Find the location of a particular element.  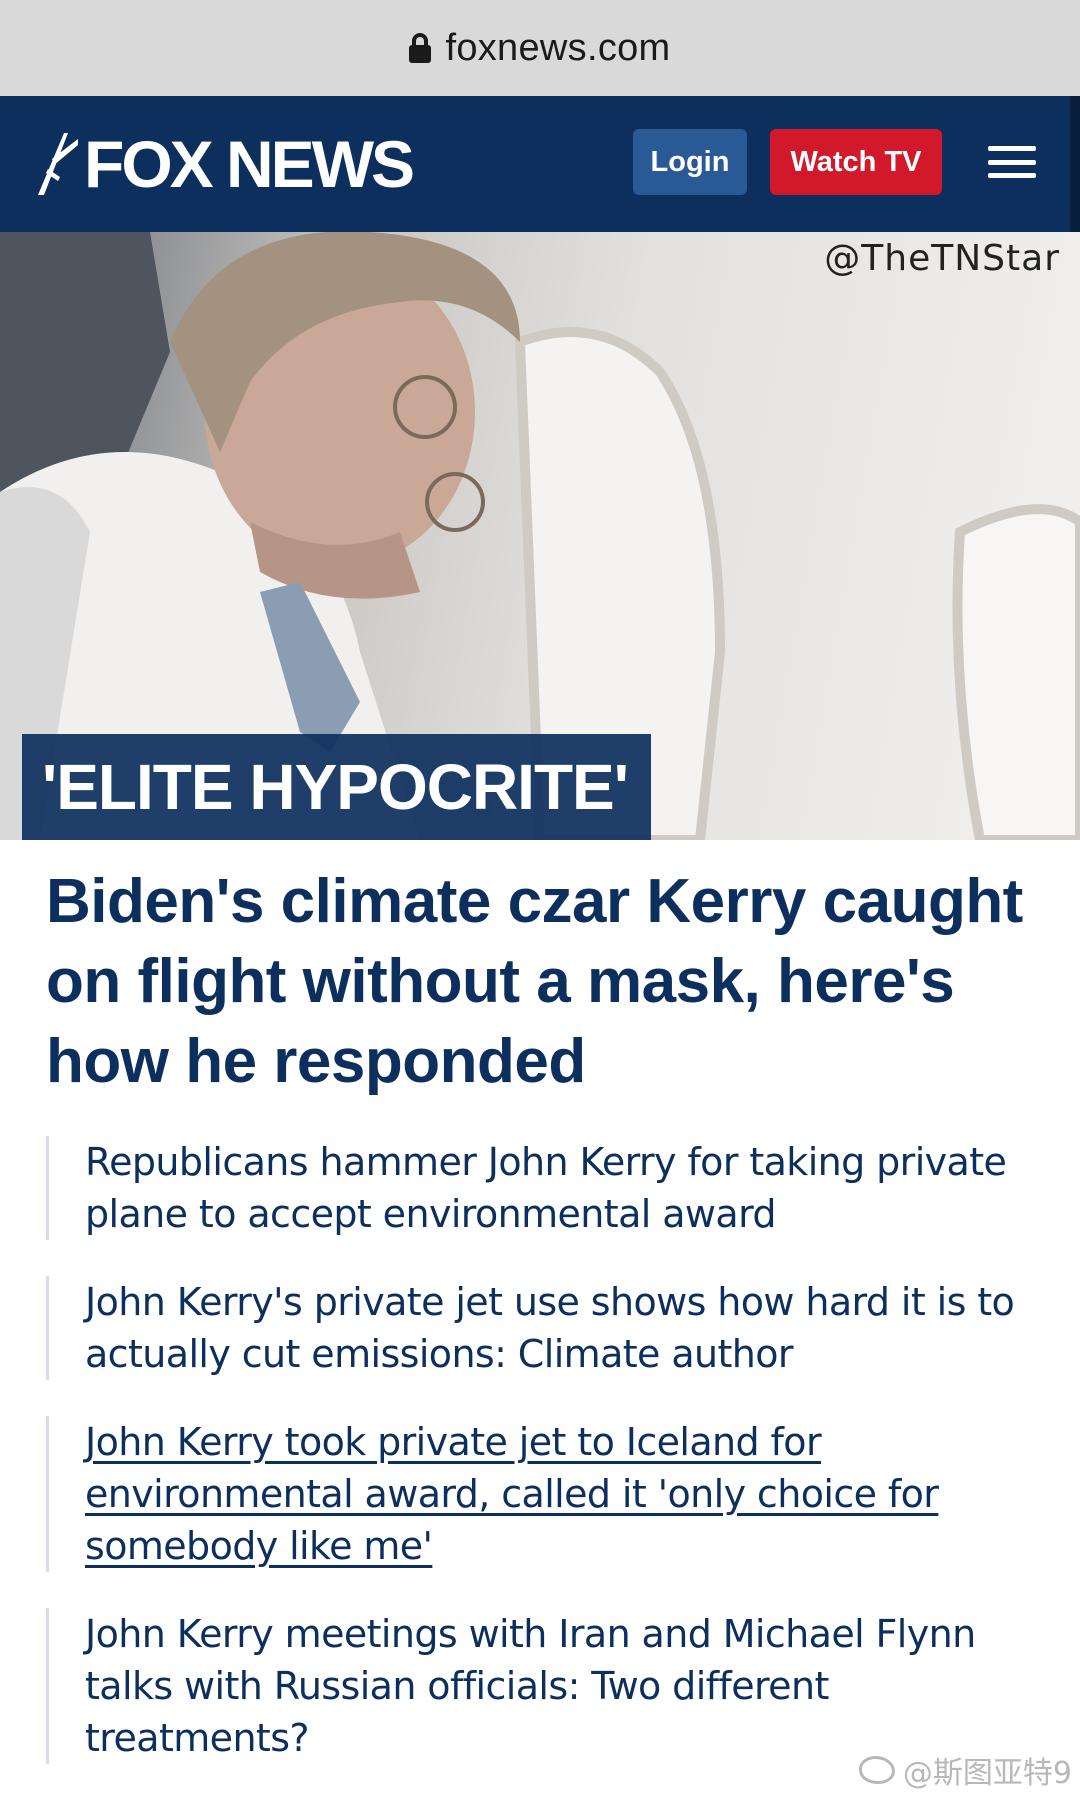

url-text: foxnews.com is located at coordinates (558, 47).